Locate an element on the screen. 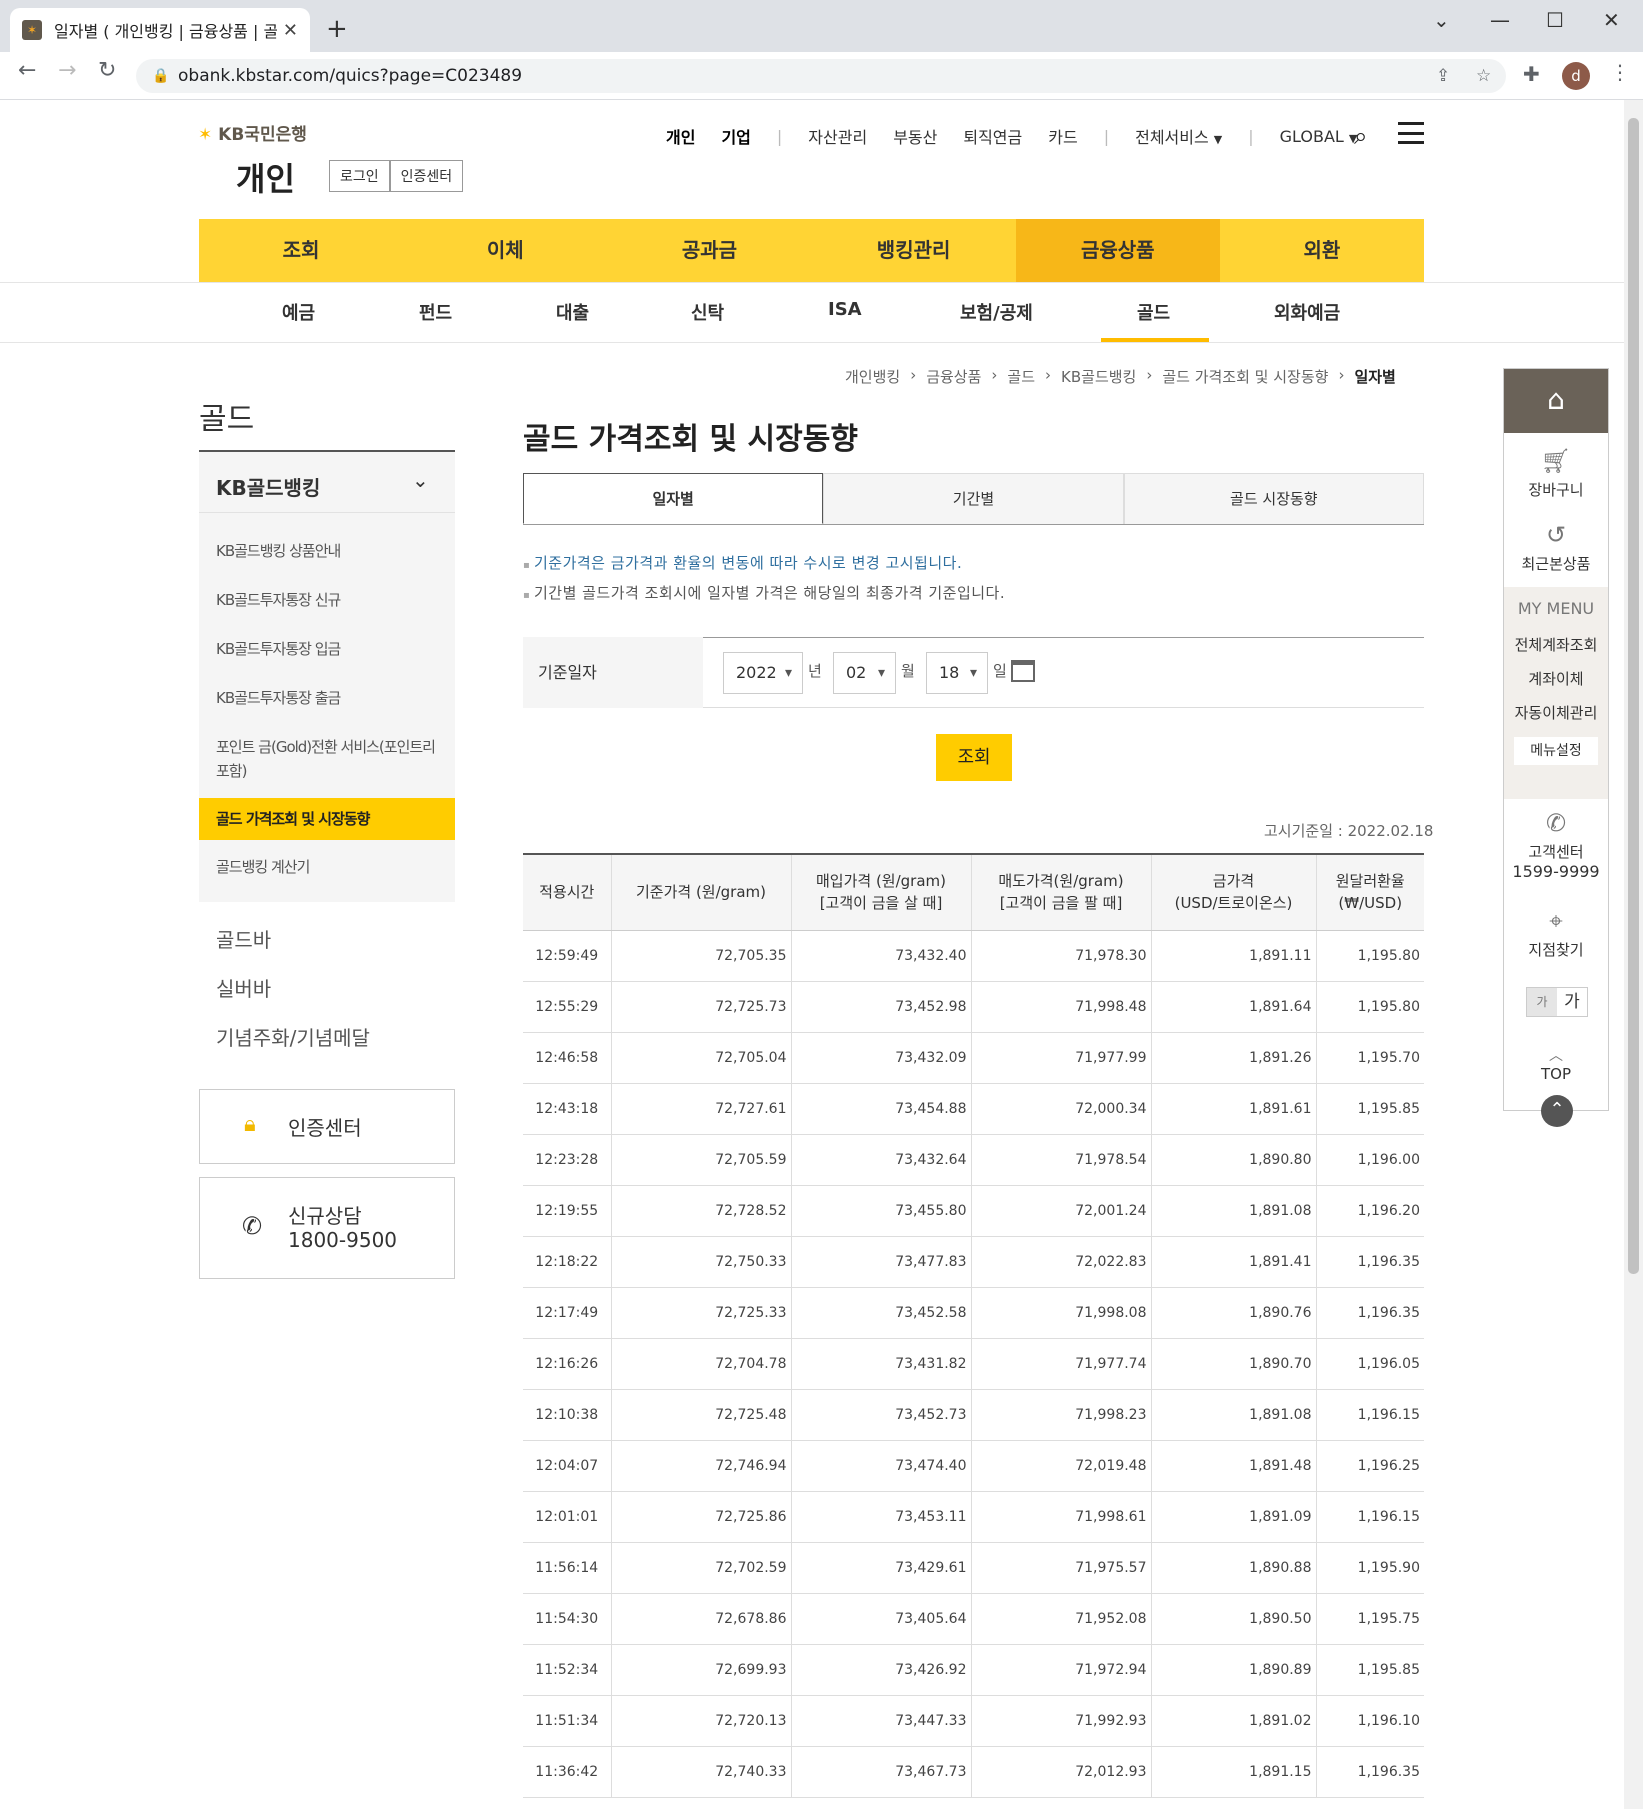 This screenshot has height=1809, width=1643. lnb-gold: 골드 is located at coordinates (1153, 312).